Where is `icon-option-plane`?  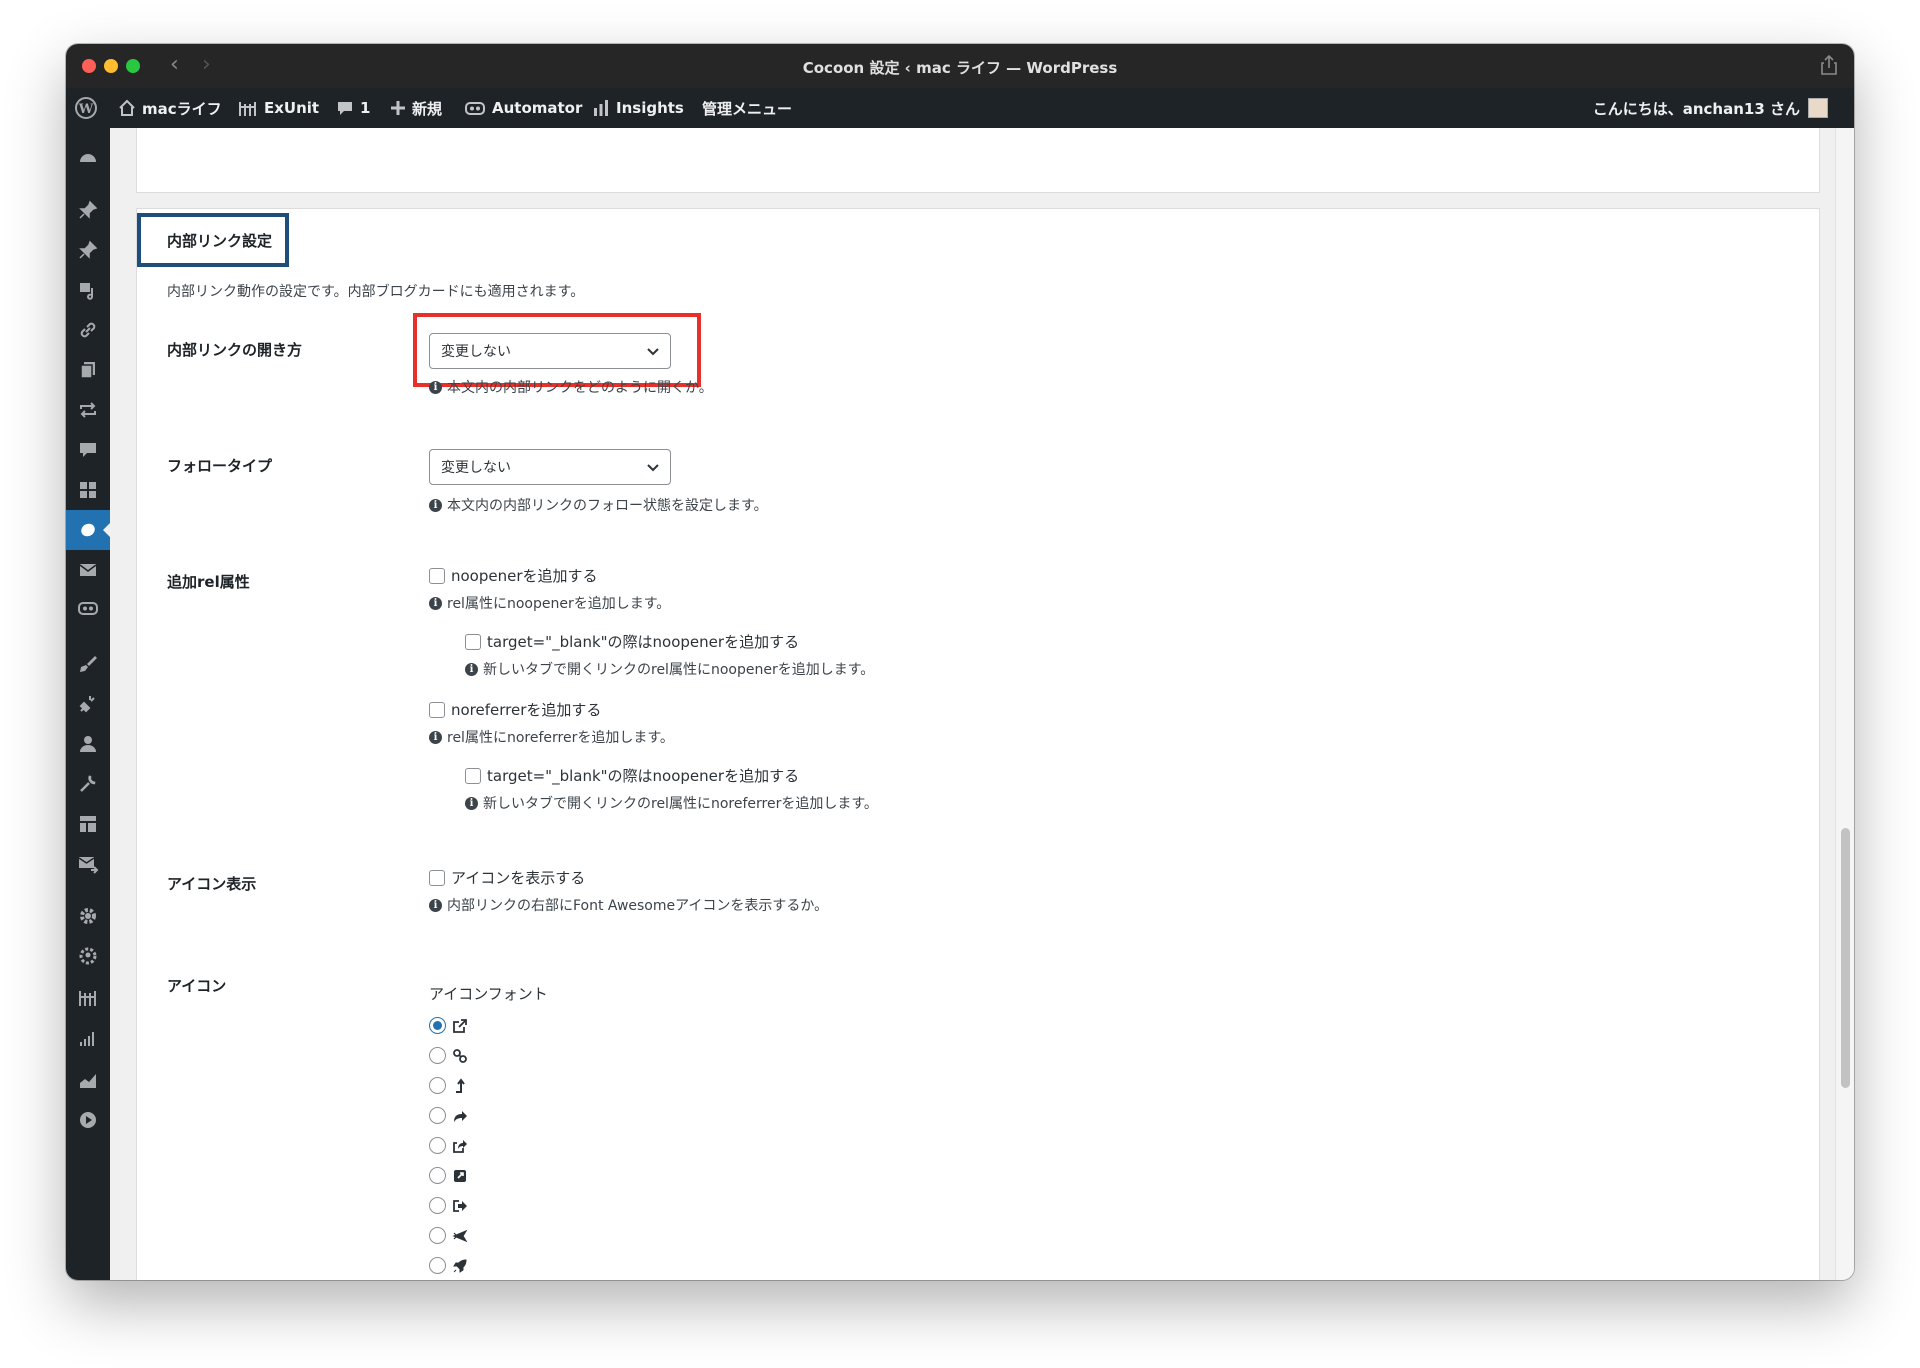 icon-option-plane is located at coordinates (448, 1235).